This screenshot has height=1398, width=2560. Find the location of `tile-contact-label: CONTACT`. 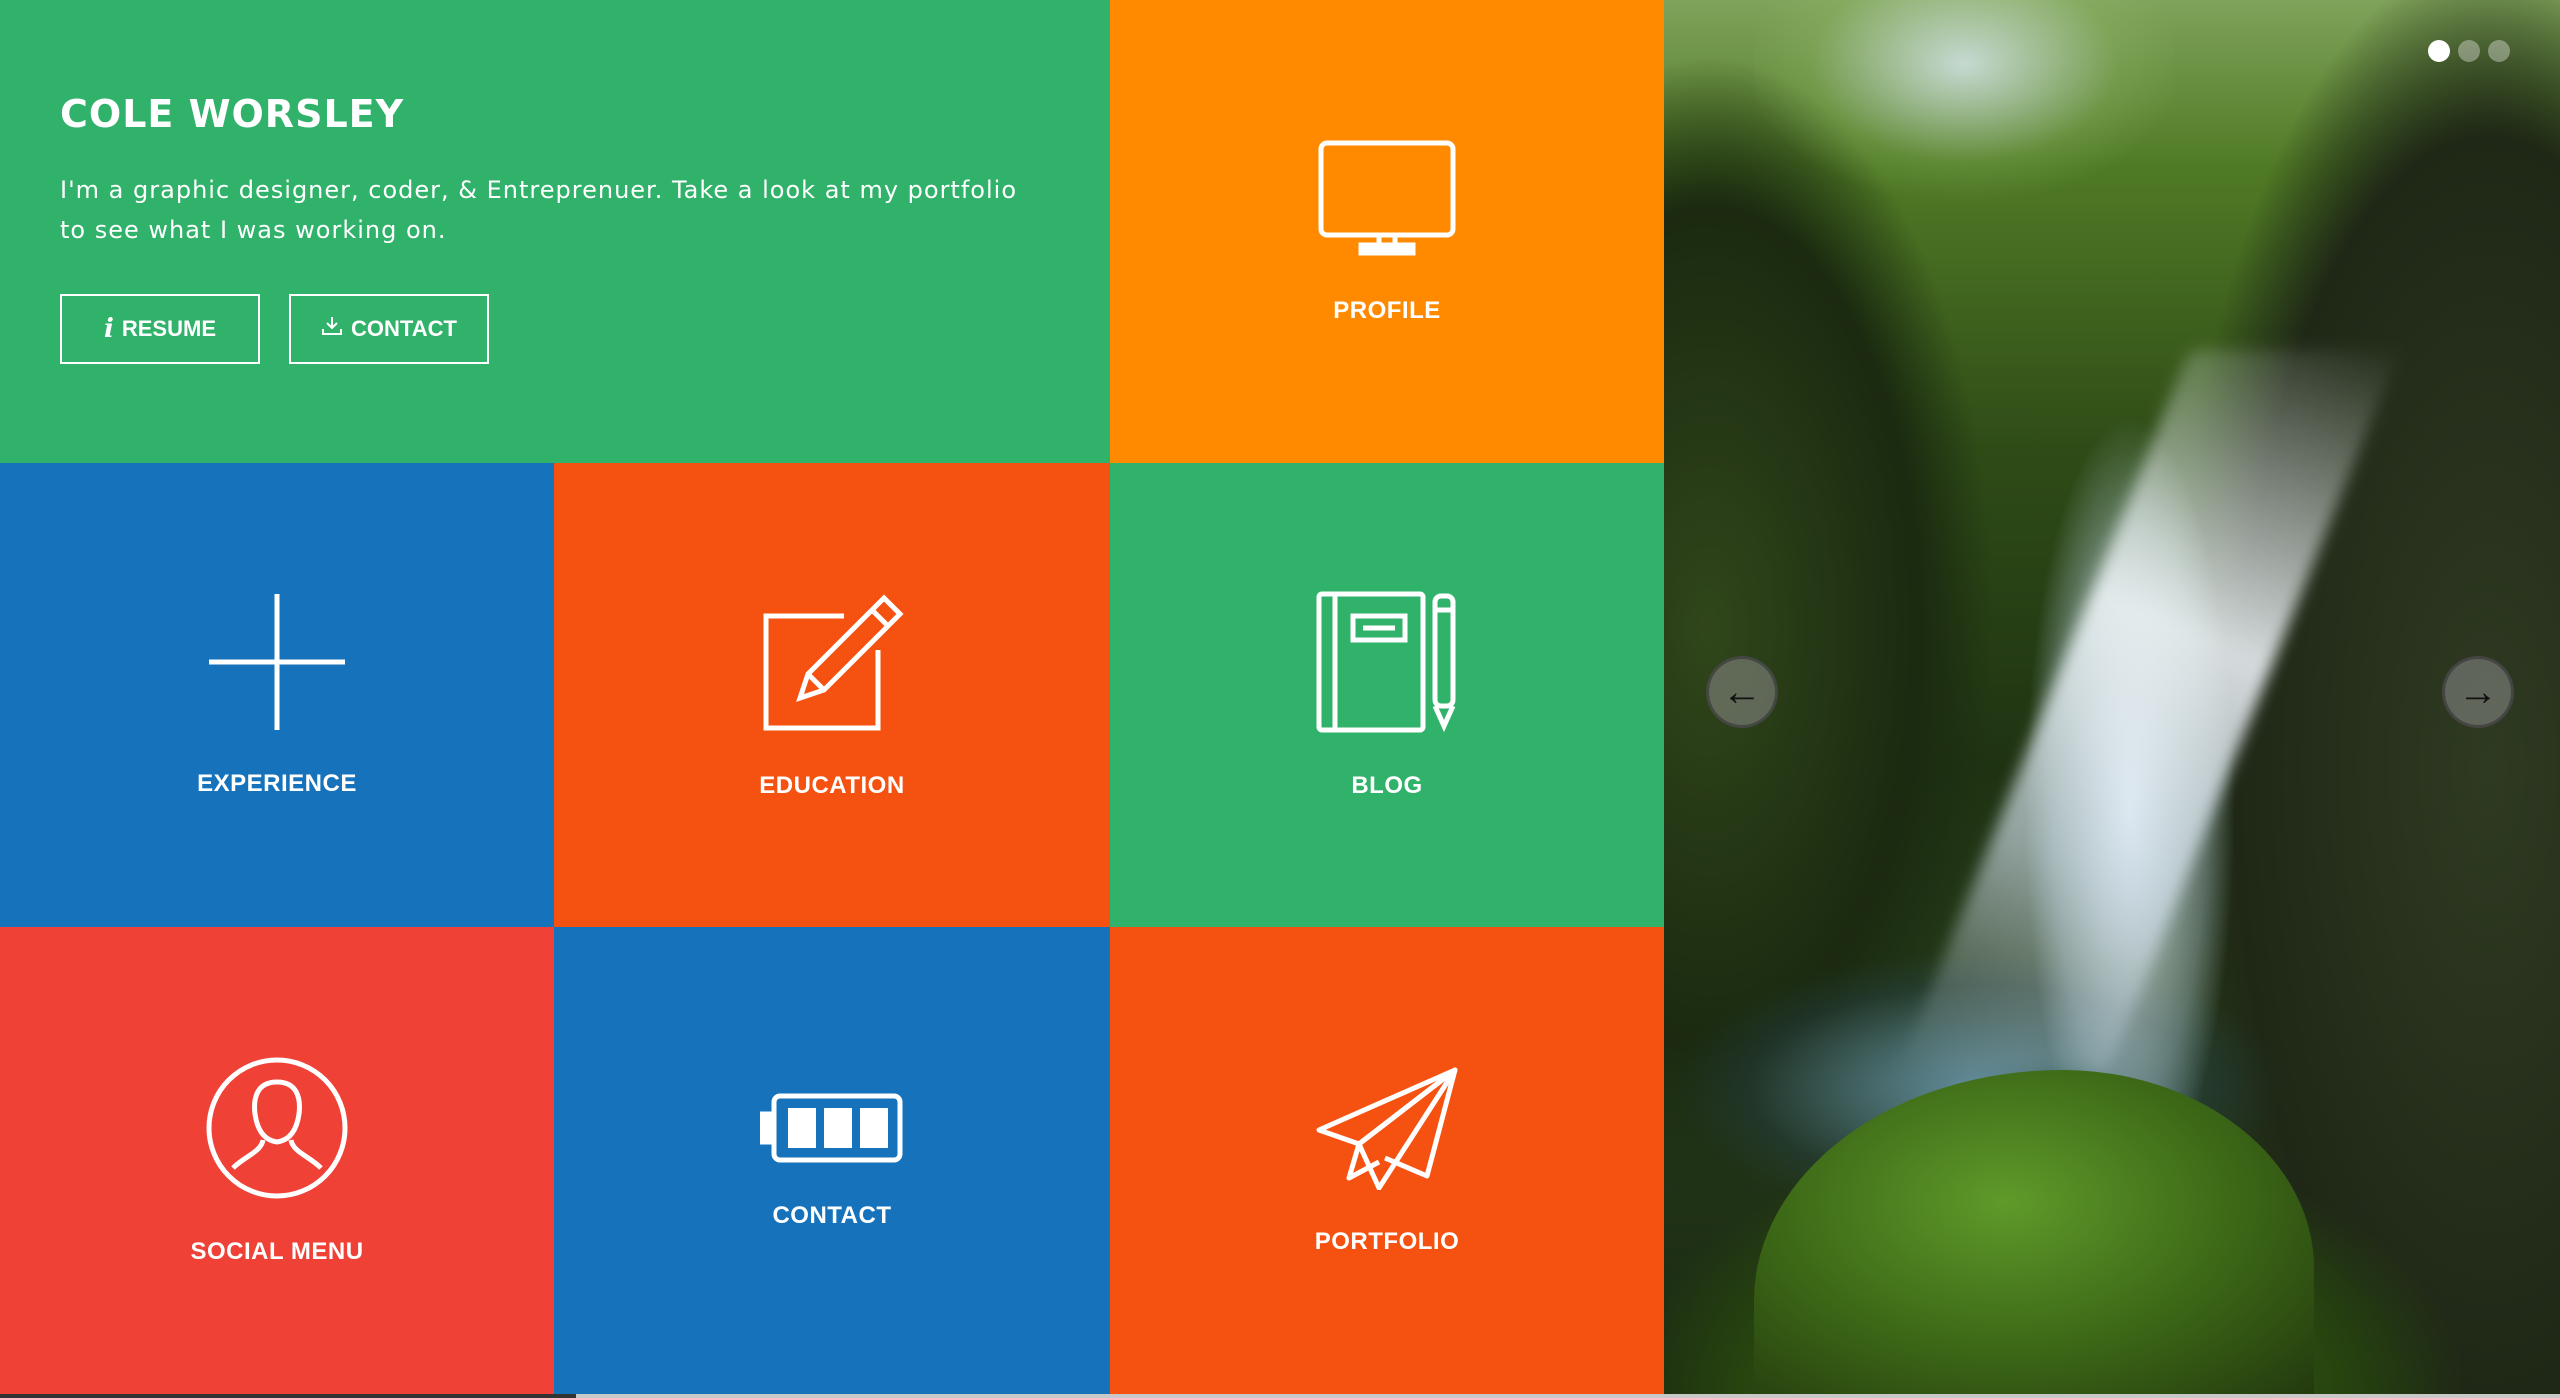

tile-contact-label: CONTACT is located at coordinates (832, 1215).